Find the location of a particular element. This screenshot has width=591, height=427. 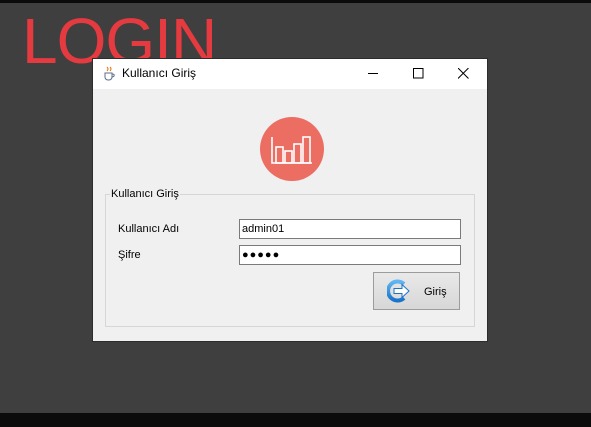

java-cup-icon is located at coordinates (109, 73).